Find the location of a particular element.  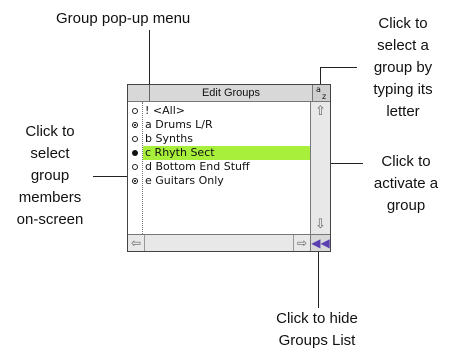

panel-title: Edit Groups is located at coordinates (231, 93).